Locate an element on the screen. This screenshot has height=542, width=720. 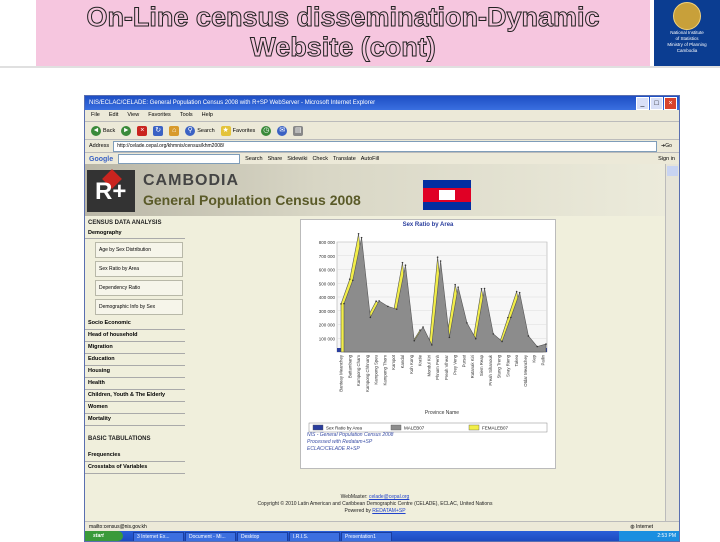
y-tick-label: 400 000 is located at coordinates (327, 297).